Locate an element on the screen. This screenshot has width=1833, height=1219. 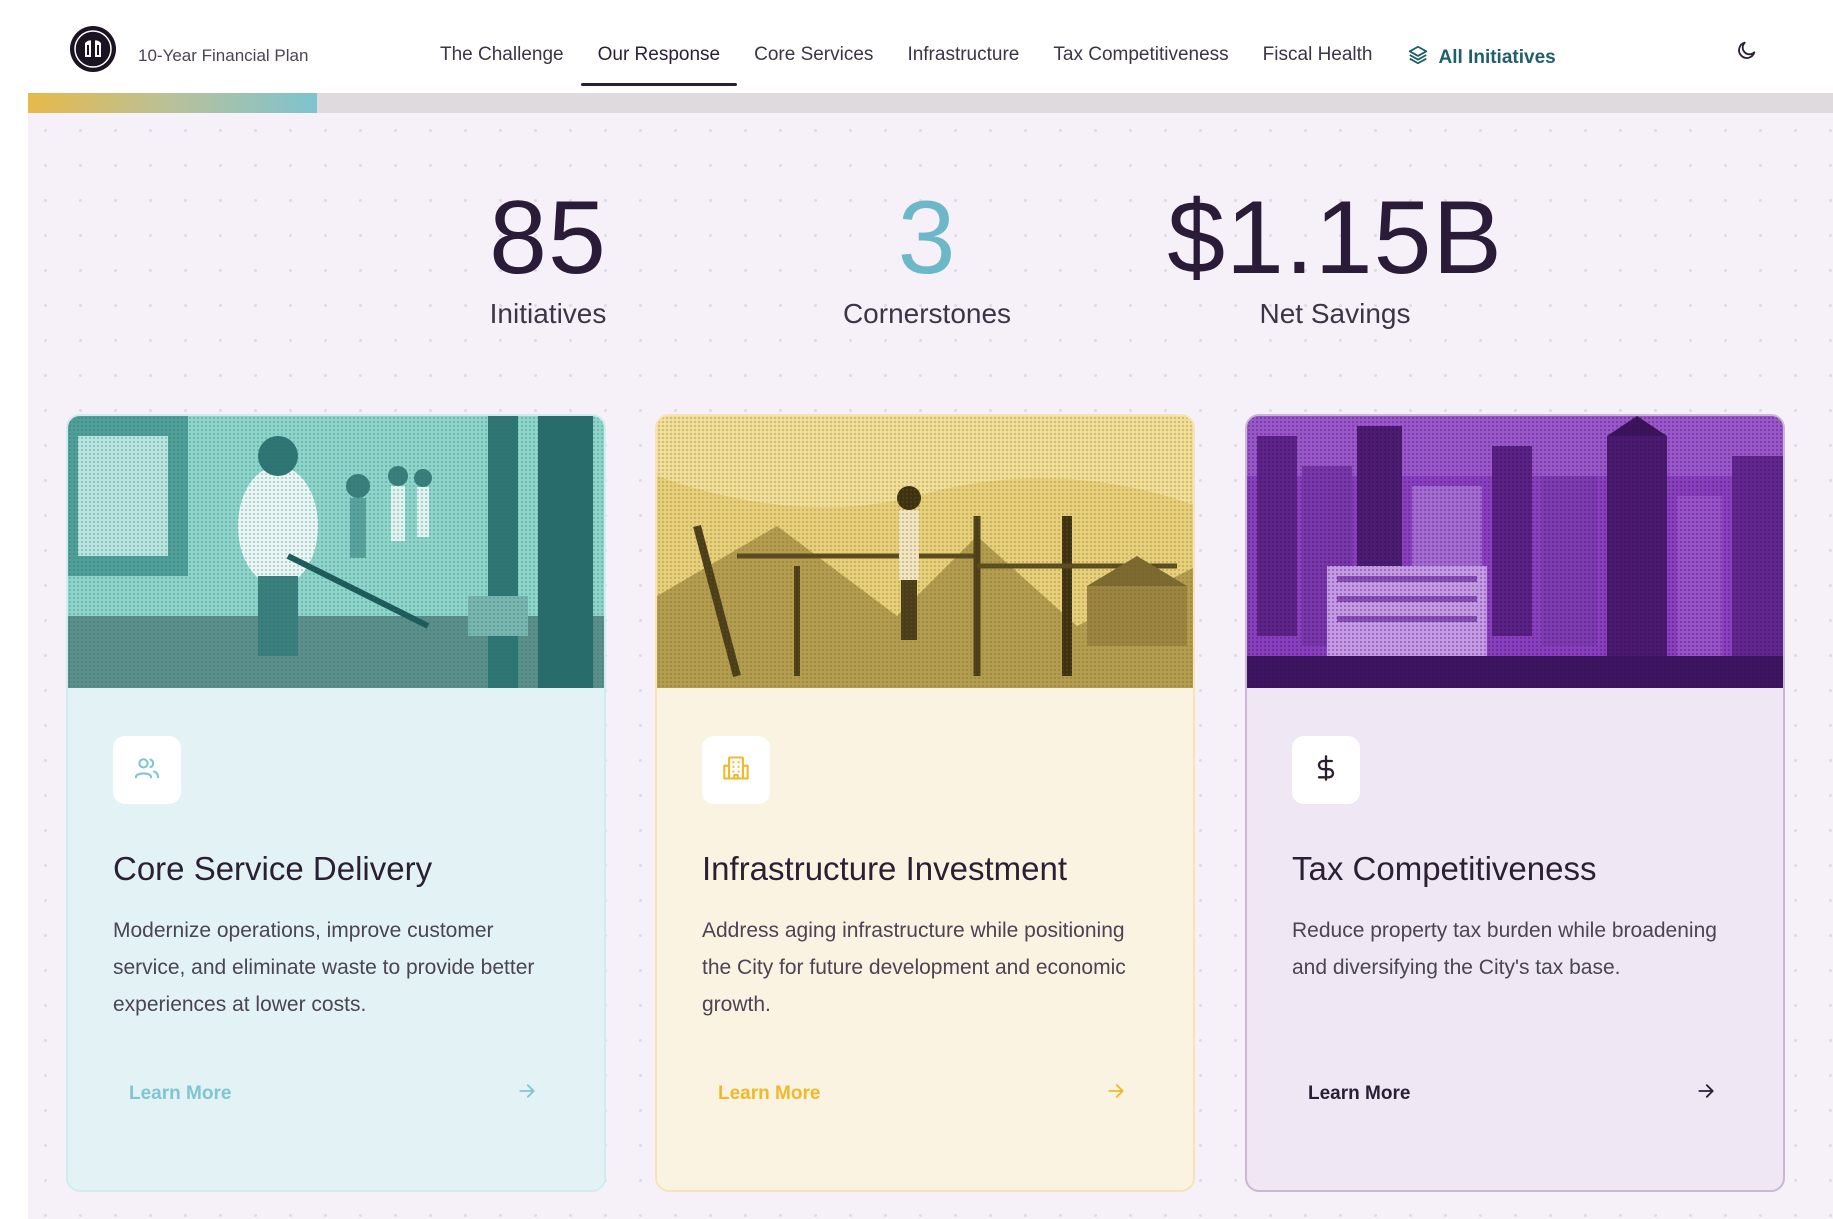
stat-label: Initiatives is located at coordinates (548, 313).